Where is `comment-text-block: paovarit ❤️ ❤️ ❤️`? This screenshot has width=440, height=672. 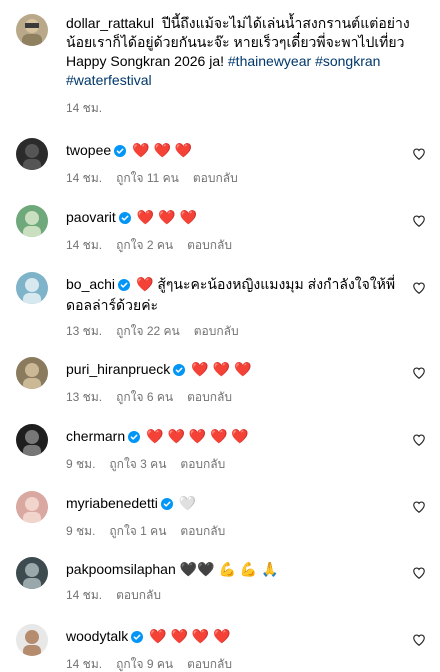 comment-text-block: paovarit ❤️ ❤️ ❤️ is located at coordinates (232, 218).